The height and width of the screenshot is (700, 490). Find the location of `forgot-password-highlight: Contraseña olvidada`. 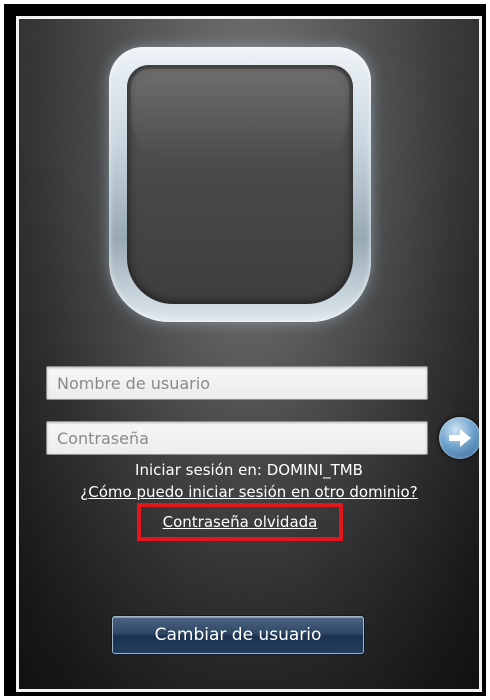

forgot-password-highlight: Contraseña olvidada is located at coordinates (240, 522).